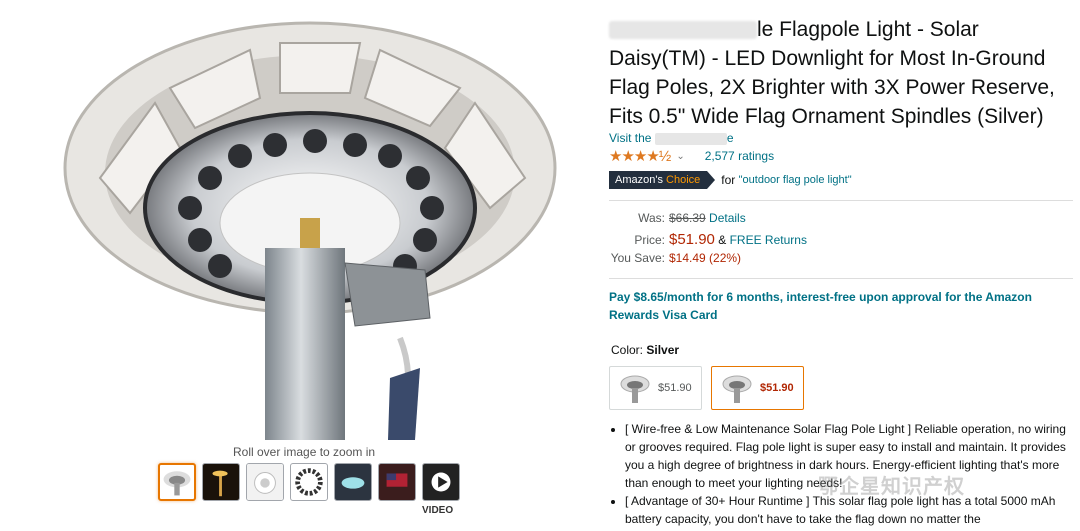 The image size is (1080, 531). Describe the element at coordinates (705, 258) in the screenshot. I see `save-amount: $14.49 (22%)` at that location.